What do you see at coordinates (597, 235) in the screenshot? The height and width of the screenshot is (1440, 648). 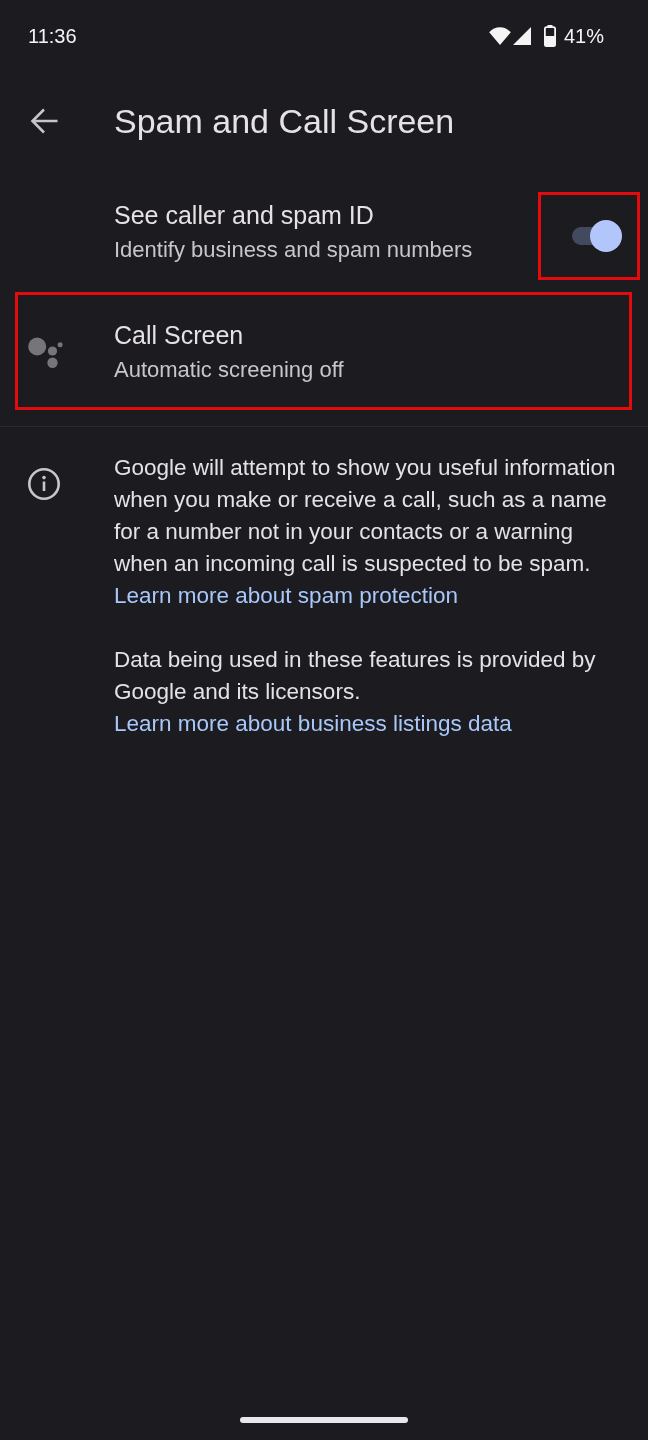 I see `toggle-switch` at bounding box center [597, 235].